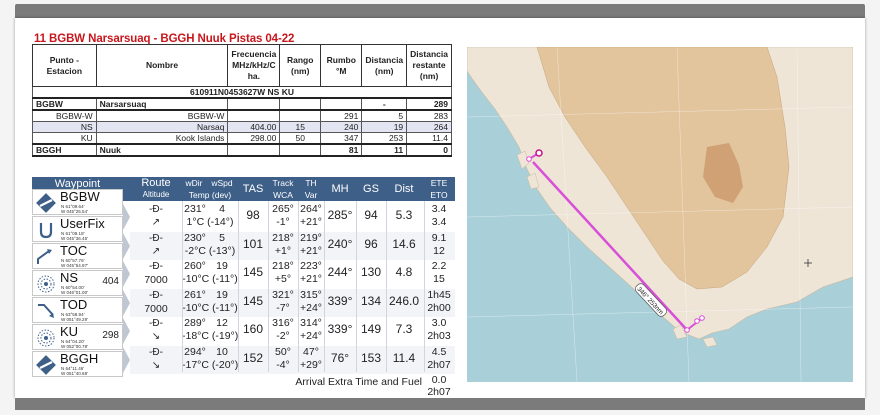 This screenshot has width=880, height=415. Describe the element at coordinates (46, 365) in the screenshot. I see `airport-icon` at that location.